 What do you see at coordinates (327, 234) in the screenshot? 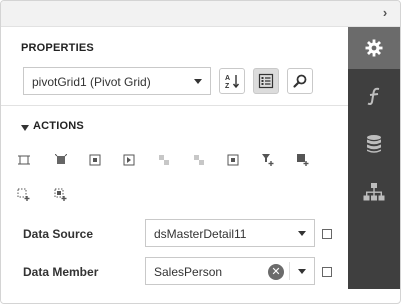
I see `data-source-checkbox` at bounding box center [327, 234].